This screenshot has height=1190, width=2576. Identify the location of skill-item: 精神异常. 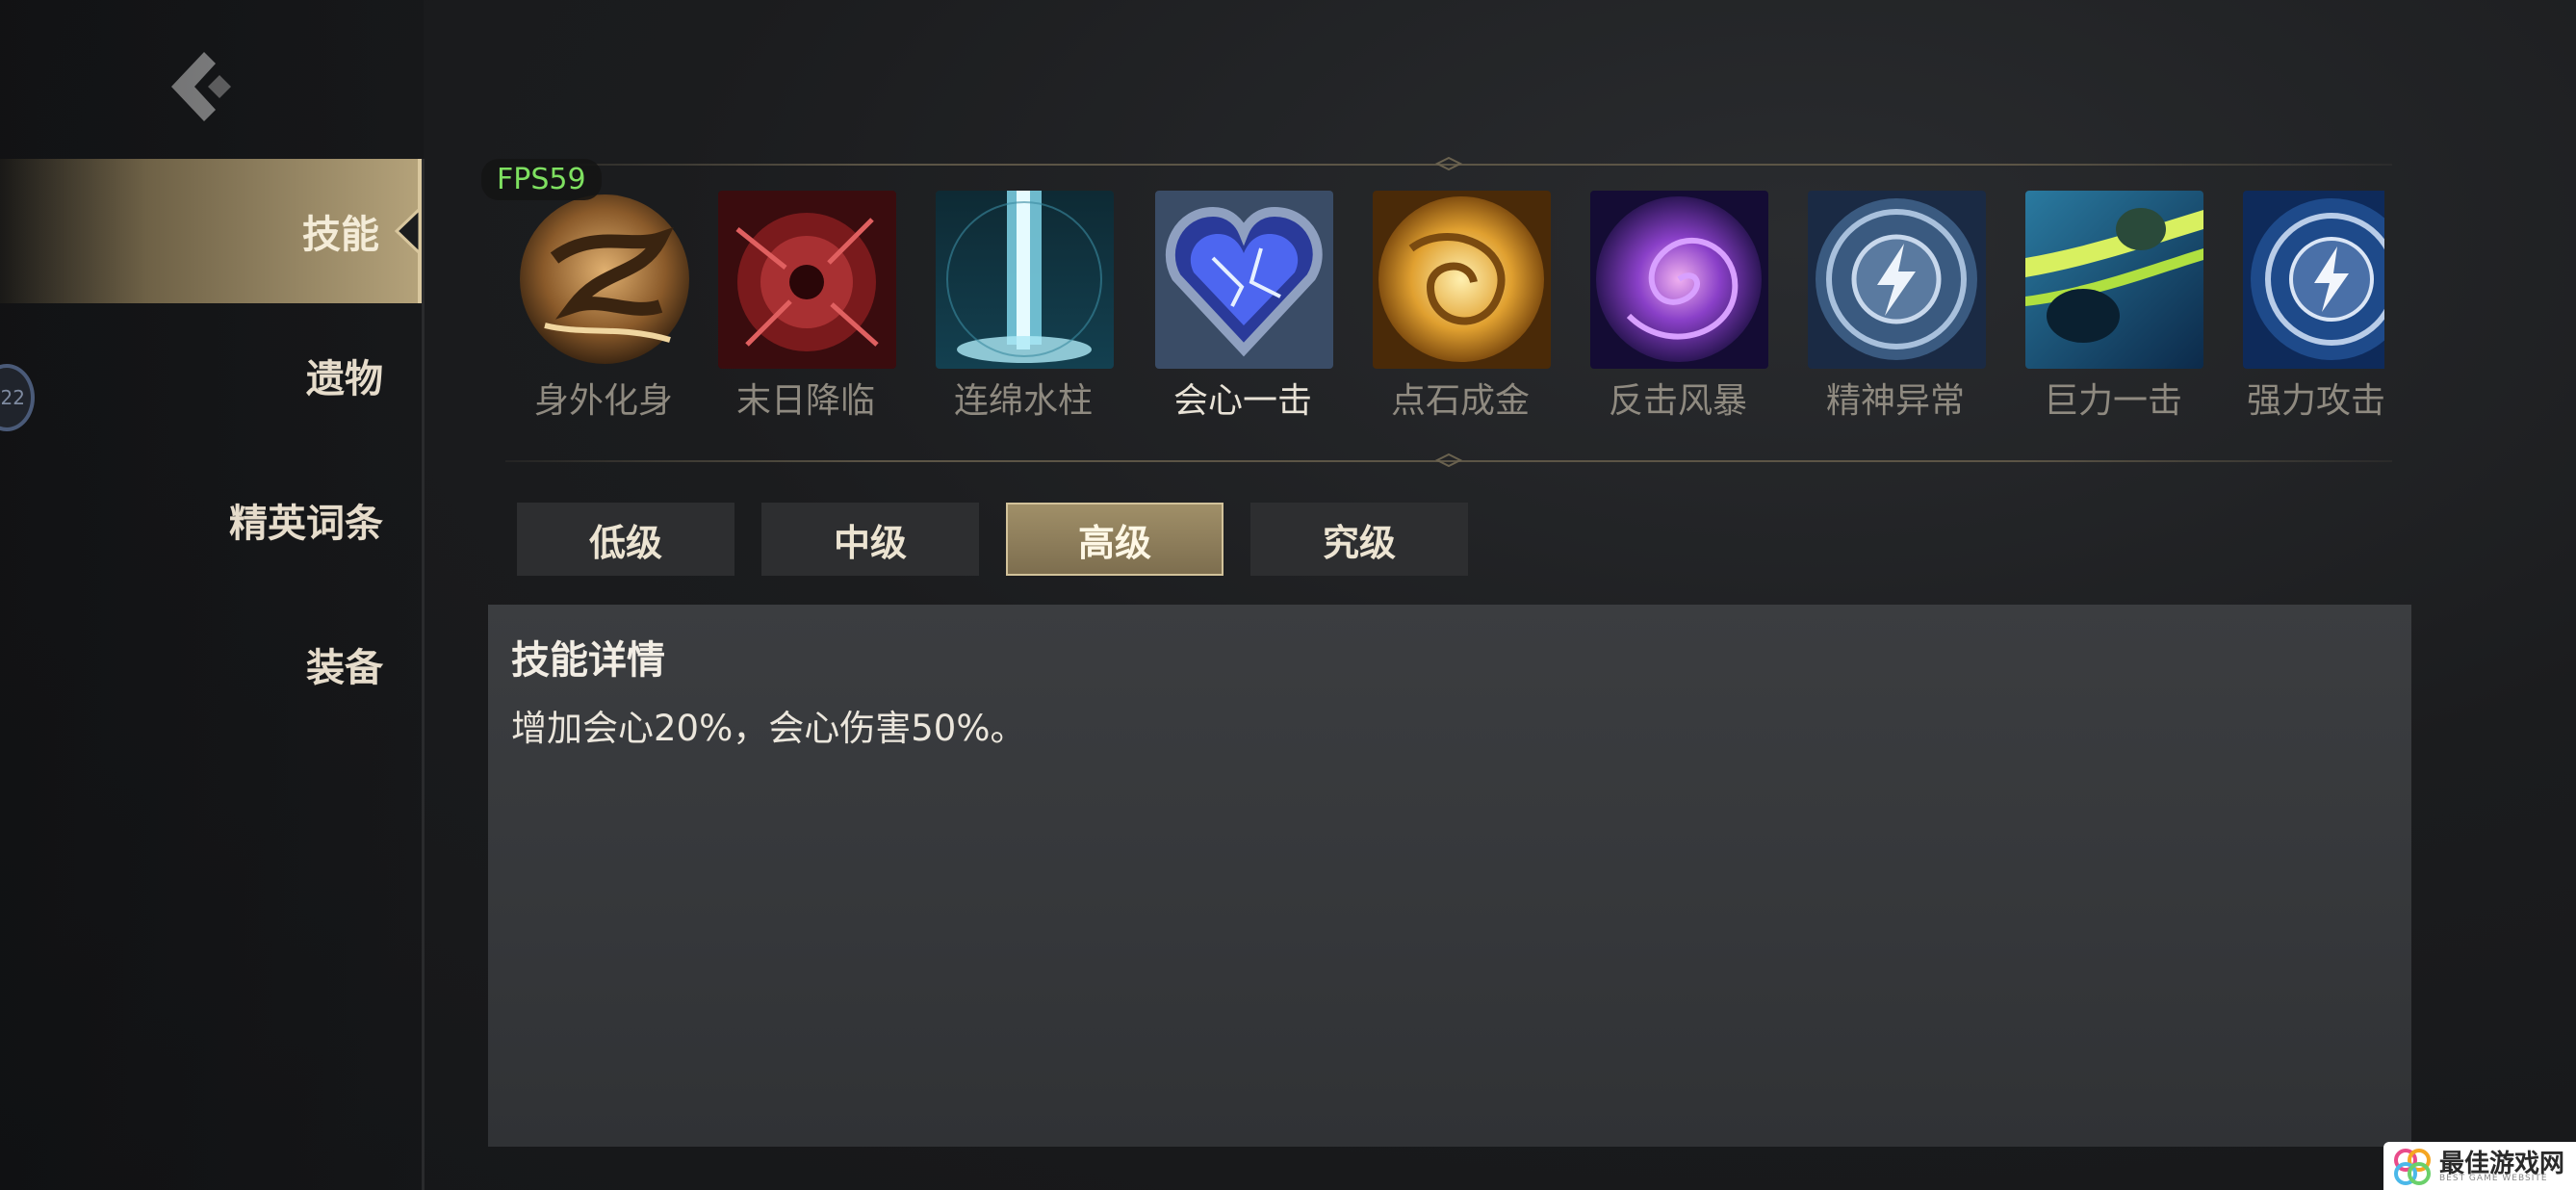
(1900, 308).